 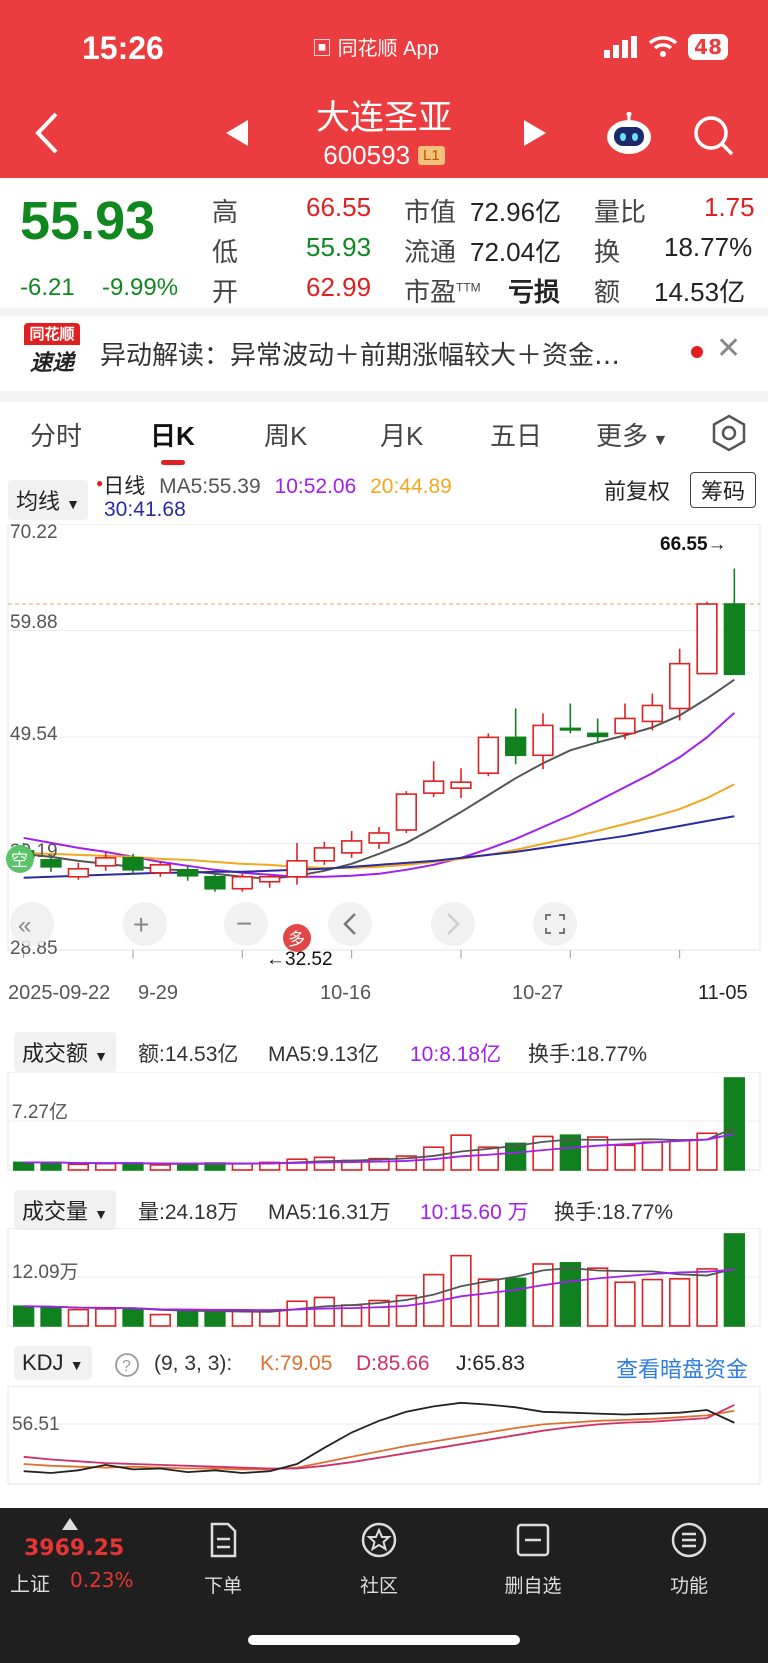 I want to click on tab-five-day: 五日, so click(x=516, y=434).